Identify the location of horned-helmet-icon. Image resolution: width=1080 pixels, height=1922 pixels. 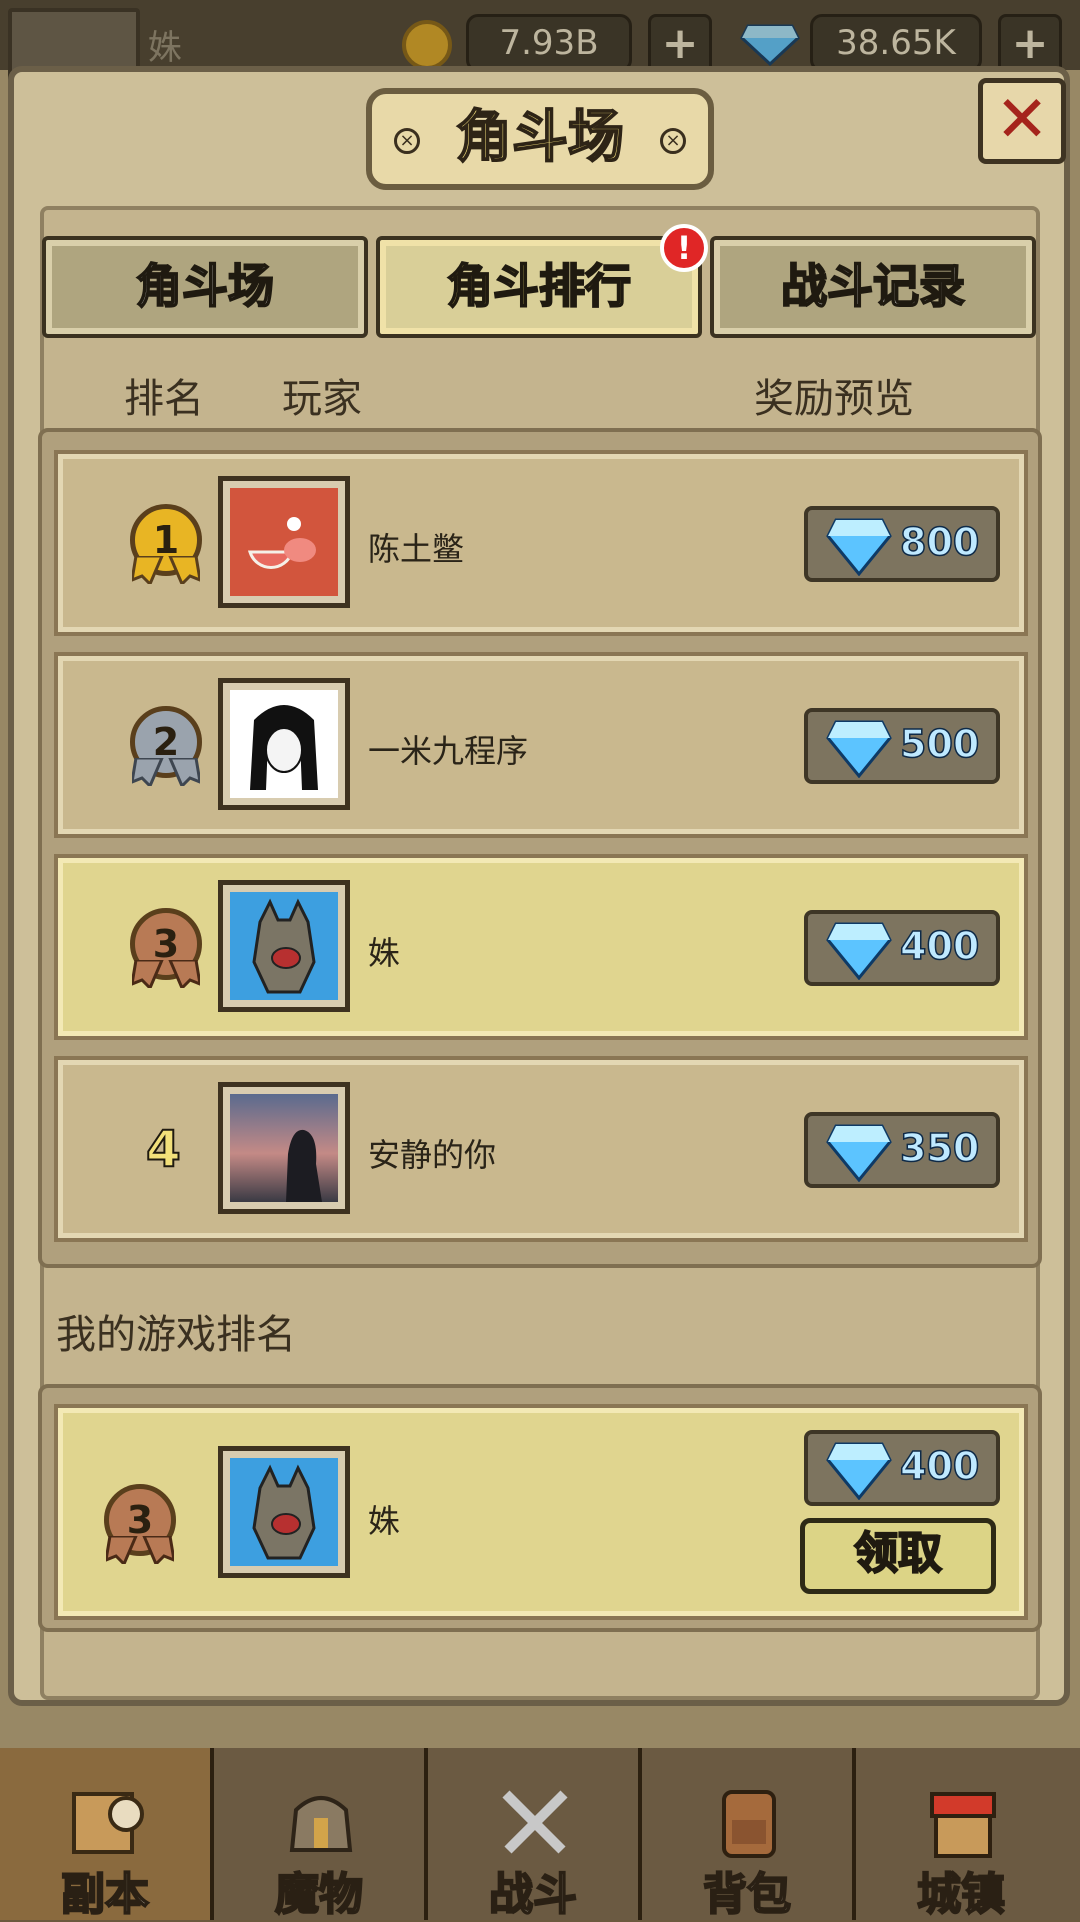
(321, 1824).